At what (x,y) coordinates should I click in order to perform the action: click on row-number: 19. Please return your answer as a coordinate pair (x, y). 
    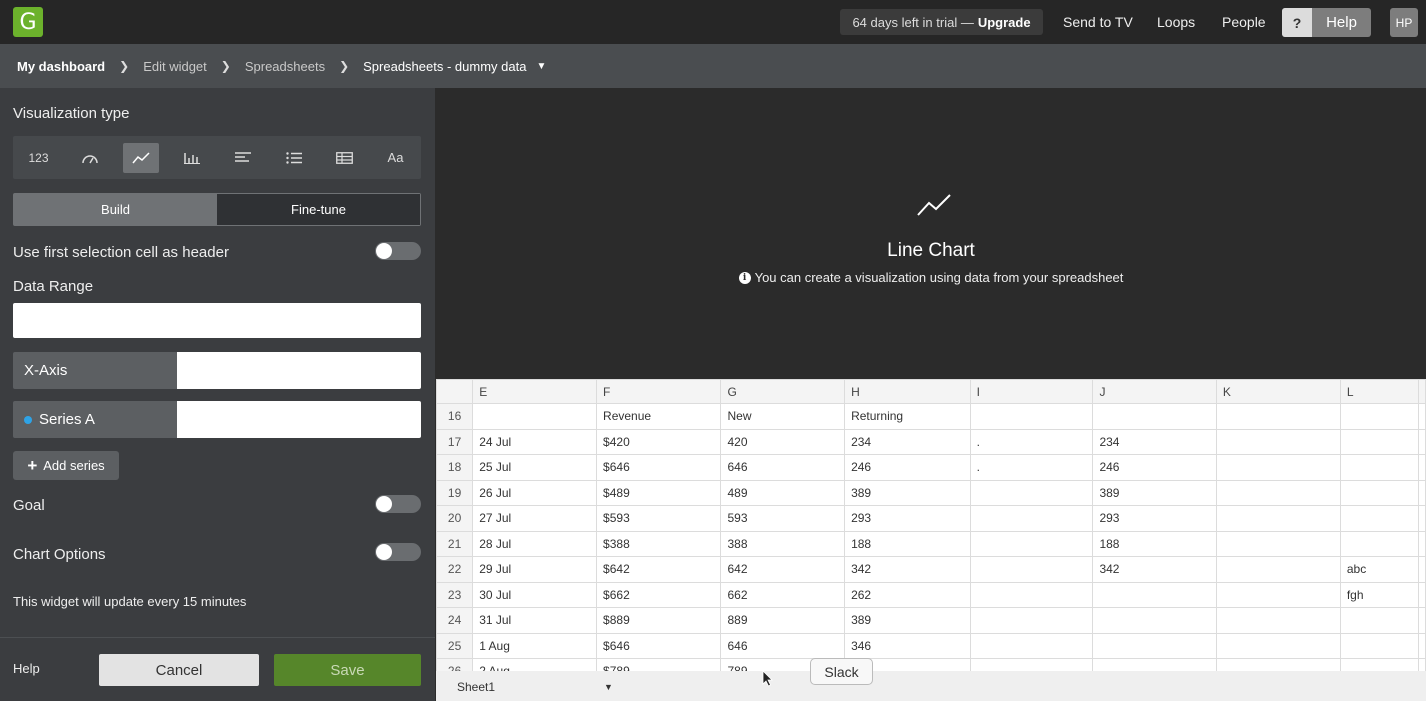
    Looking at the image, I should click on (455, 492).